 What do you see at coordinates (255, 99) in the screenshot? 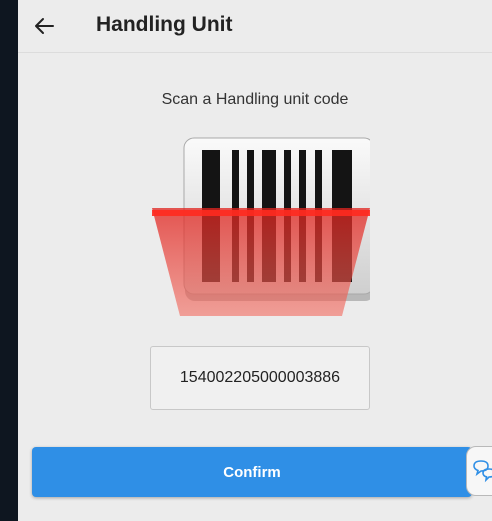
I see `scan-instruction: Scan a Handling unit code` at bounding box center [255, 99].